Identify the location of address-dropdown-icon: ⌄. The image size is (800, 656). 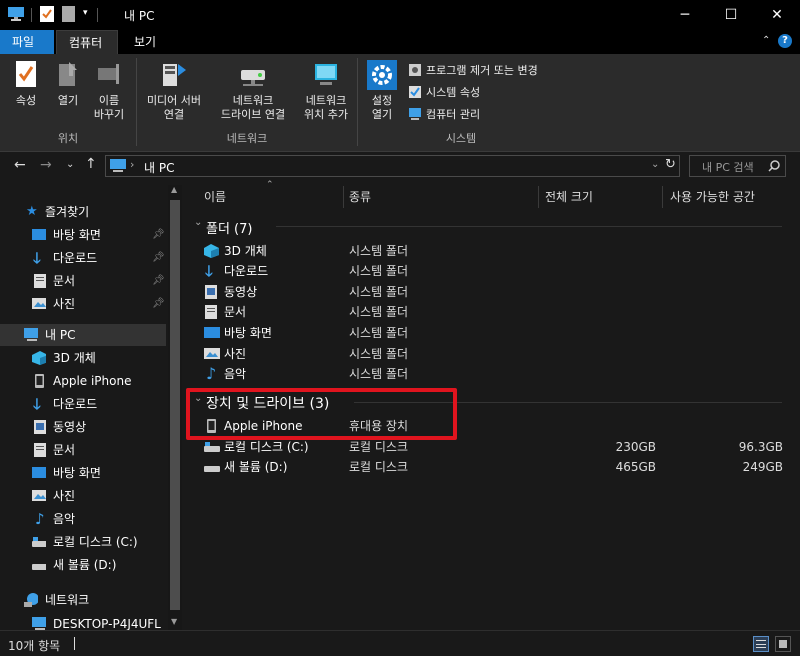
(655, 164).